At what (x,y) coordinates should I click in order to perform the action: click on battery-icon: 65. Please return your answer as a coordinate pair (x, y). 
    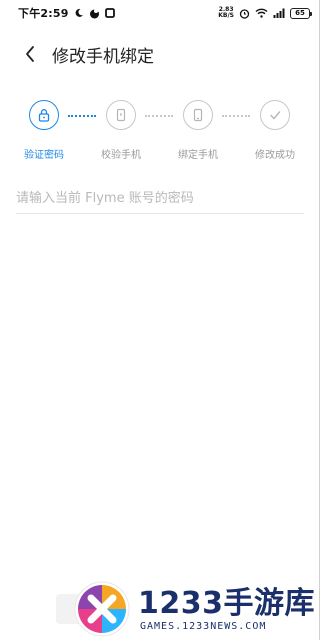
    Looking at the image, I should click on (301, 13).